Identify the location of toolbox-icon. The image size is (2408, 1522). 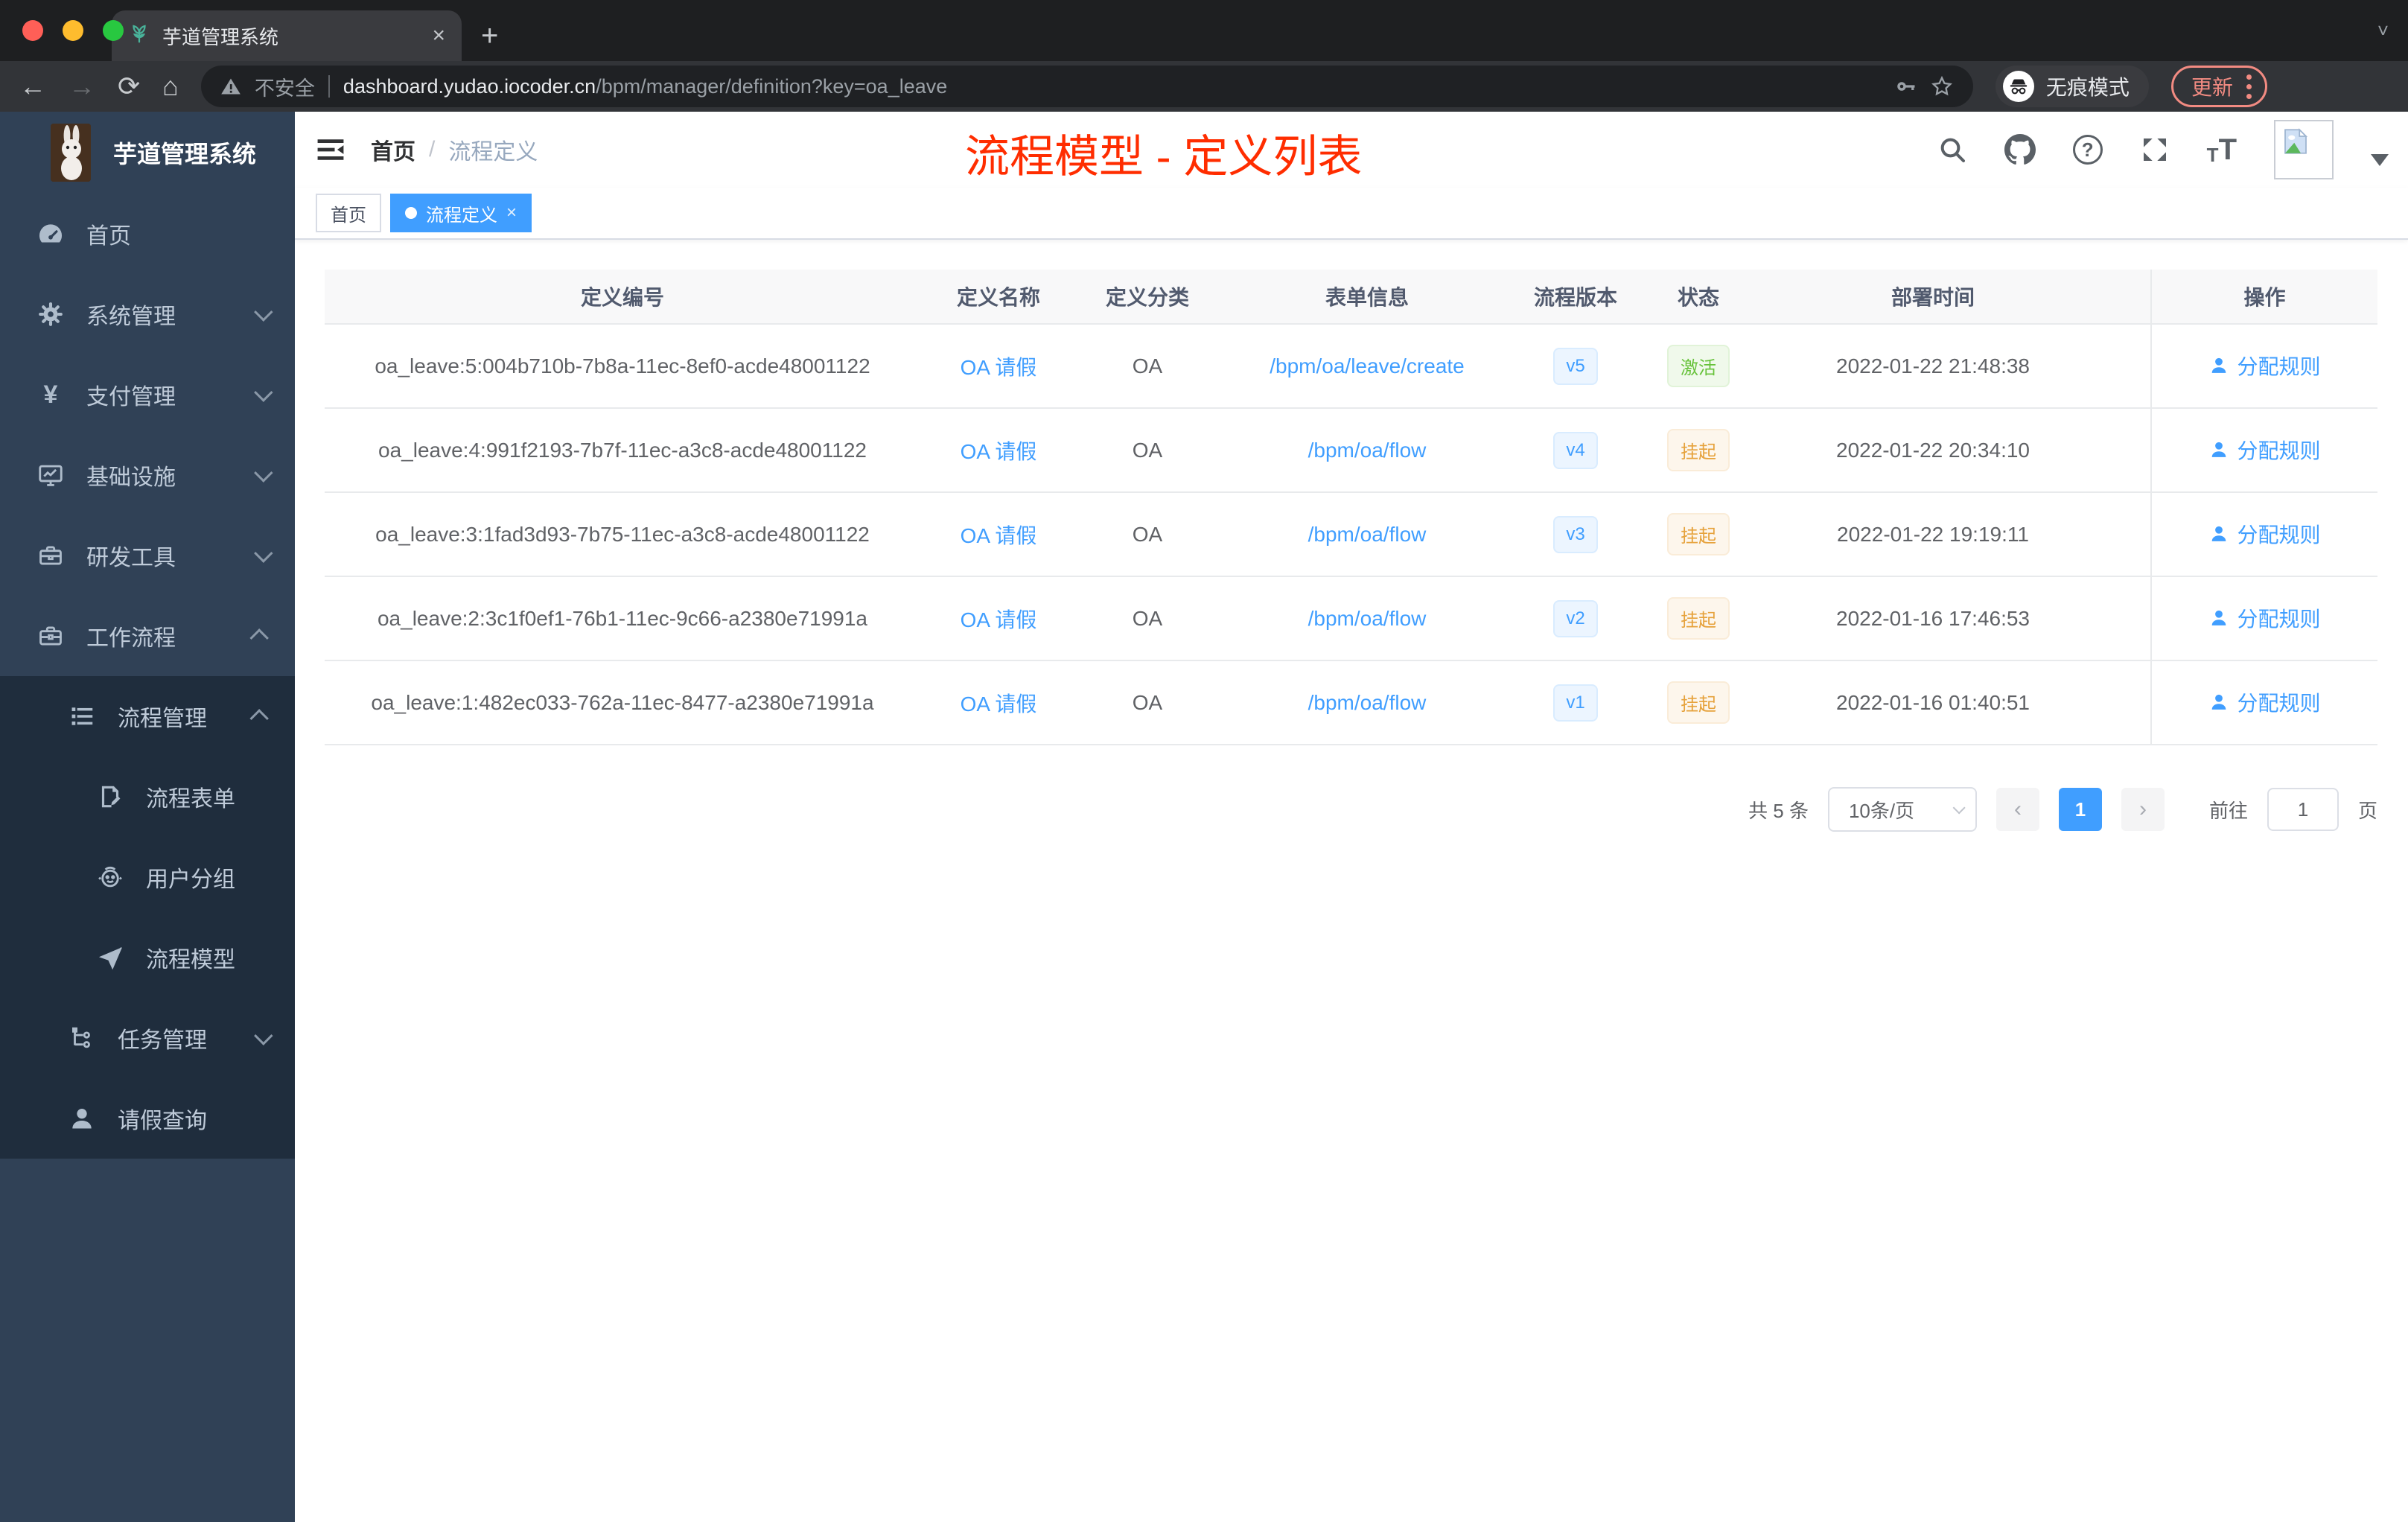
(51, 555).